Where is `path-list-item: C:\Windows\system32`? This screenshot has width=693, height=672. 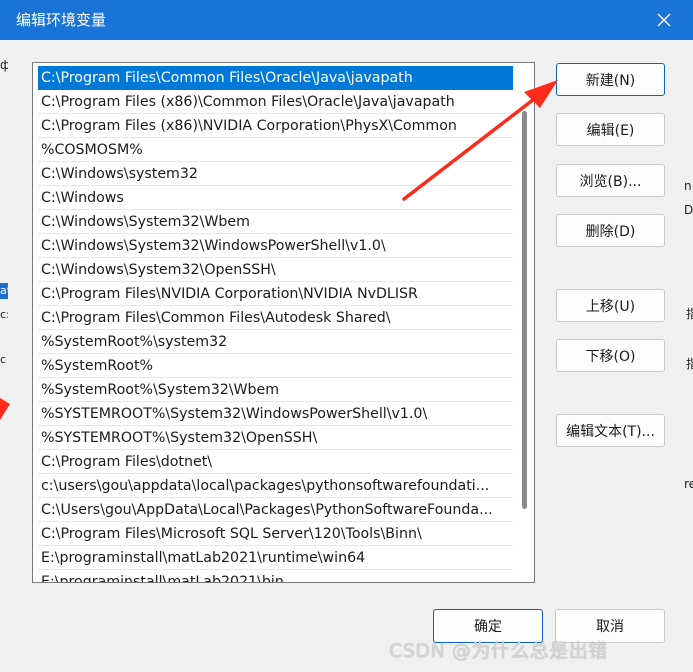 path-list-item: C:\Windows\system32 is located at coordinates (275, 174).